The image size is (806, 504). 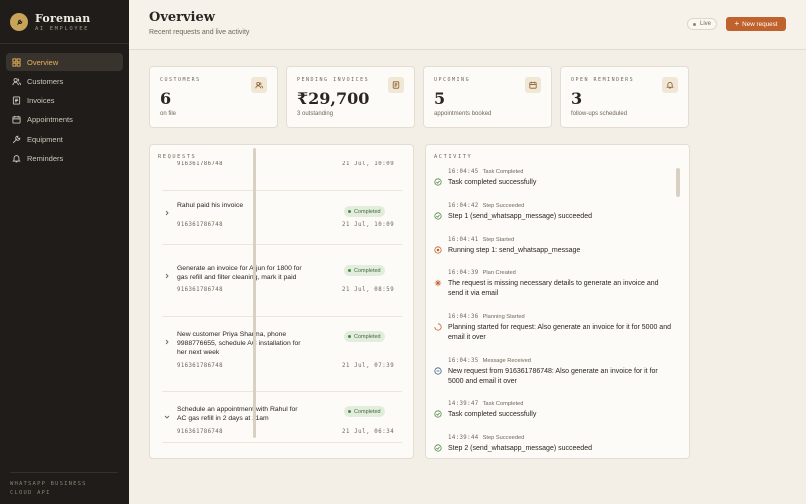 I want to click on sidebar-footer: WHATSAPP BUSINESS CLOUD API, so click(x=48, y=488).